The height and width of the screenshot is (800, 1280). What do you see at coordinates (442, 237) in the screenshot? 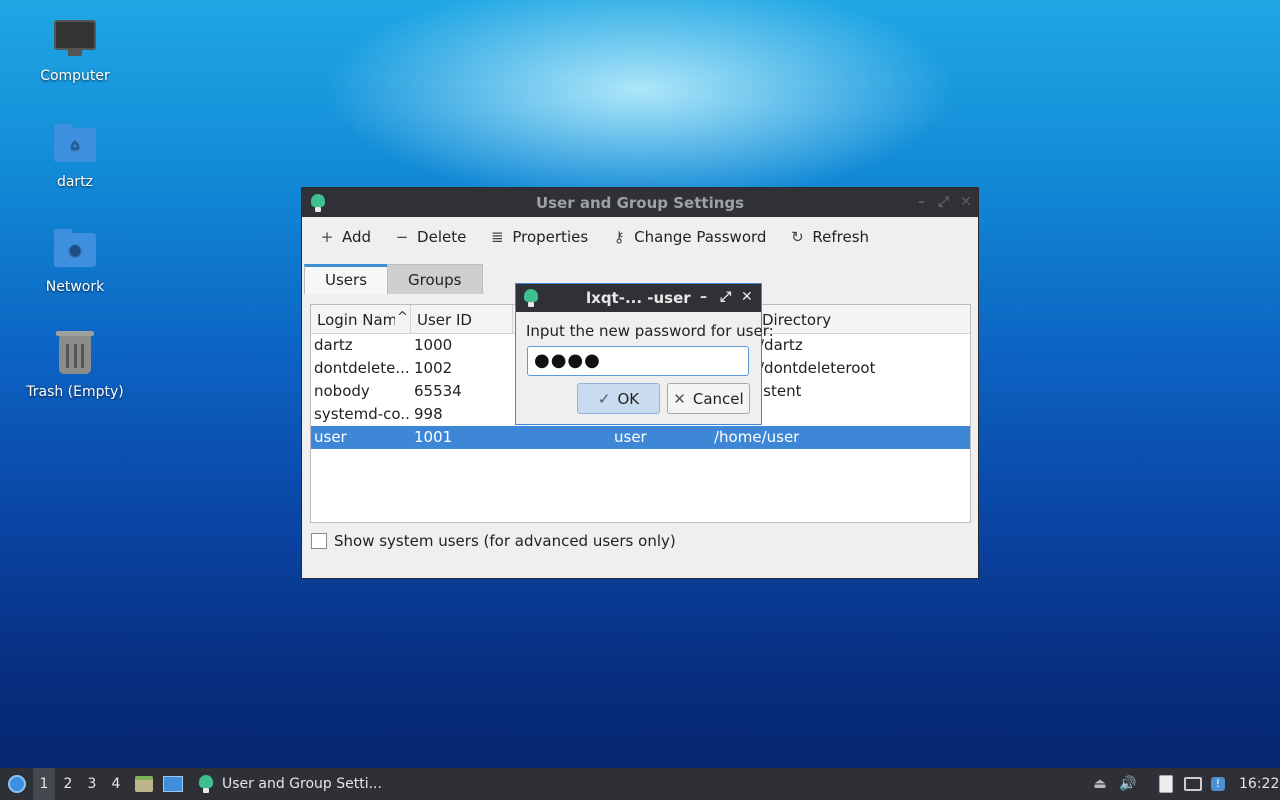
I see `delete-label: Delete` at bounding box center [442, 237].